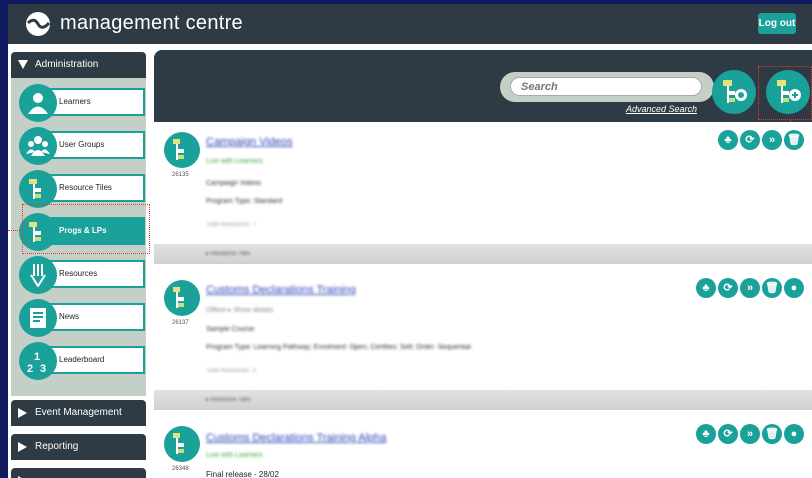 The height and width of the screenshot is (478, 812). Describe the element at coordinates (78, 273) in the screenshot. I see `sidebar-item-label: Resources` at that location.